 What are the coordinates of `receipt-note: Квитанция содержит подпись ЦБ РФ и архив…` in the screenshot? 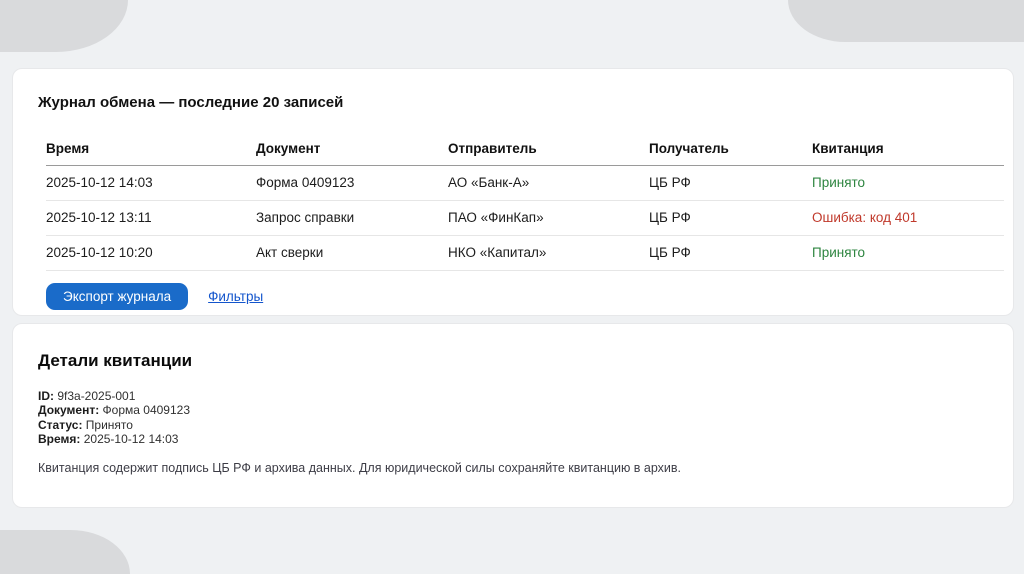 It's located at (360, 467).